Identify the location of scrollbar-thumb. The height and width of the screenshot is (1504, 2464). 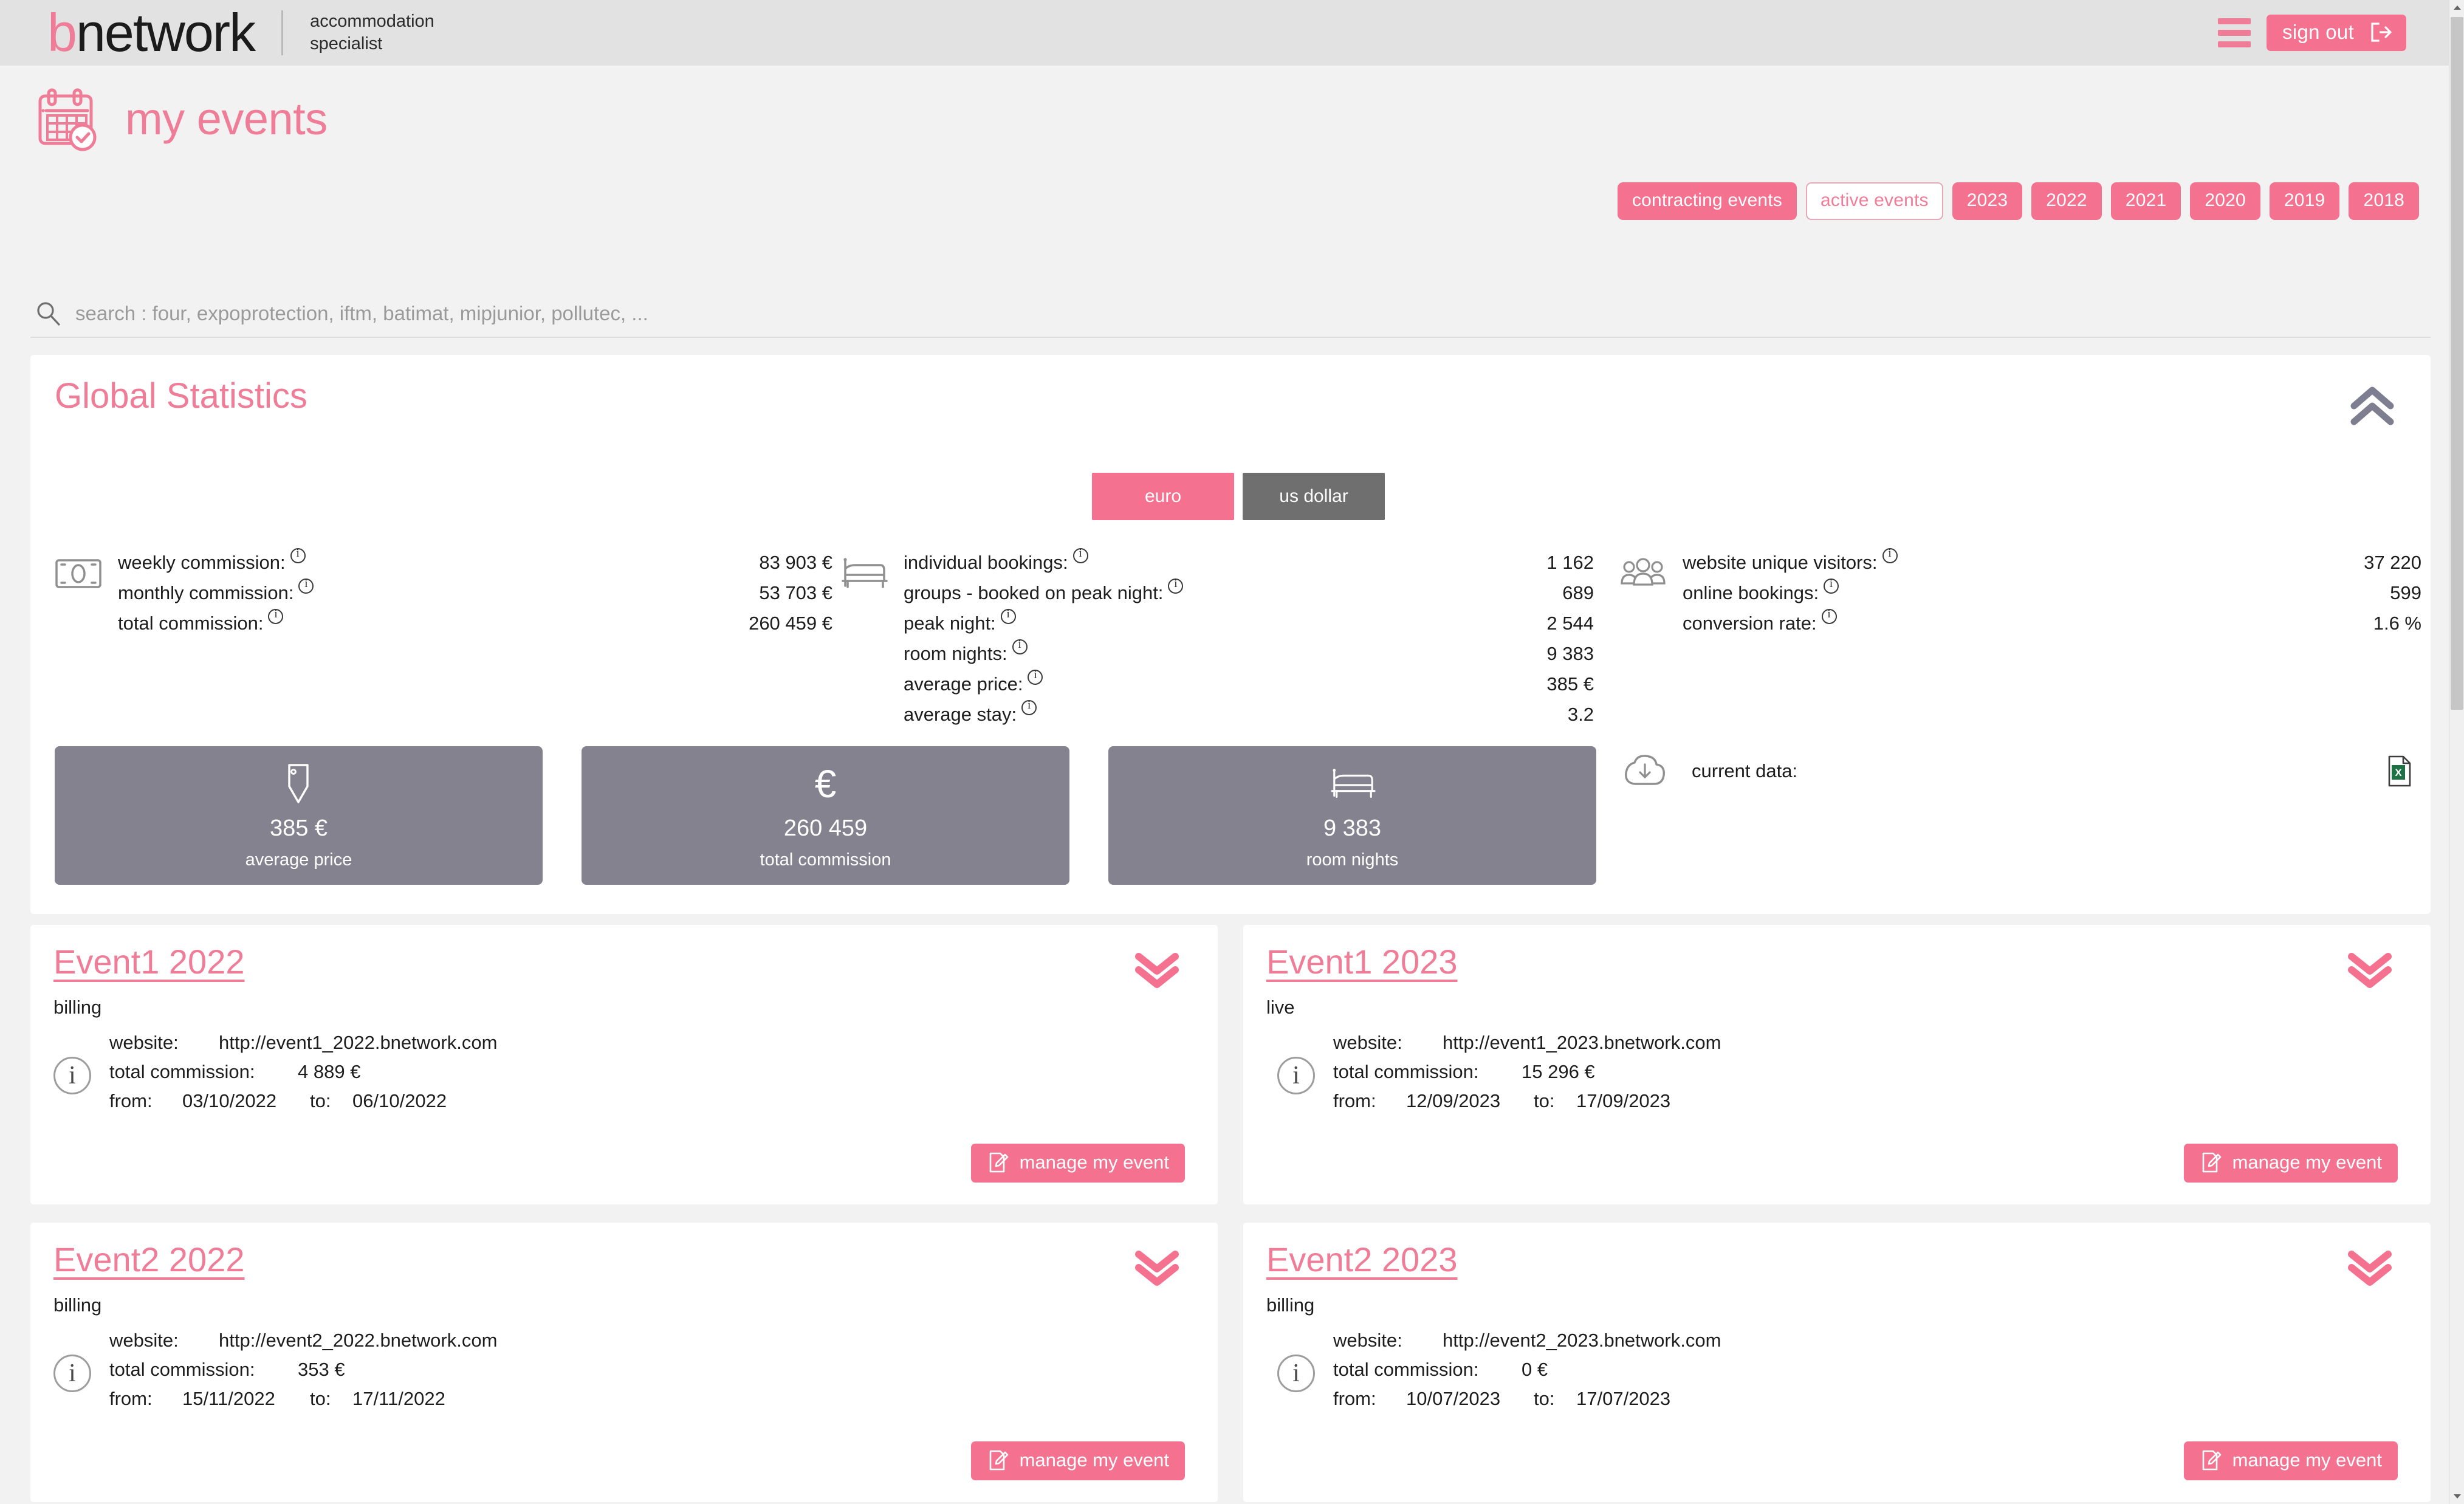
(2457, 363).